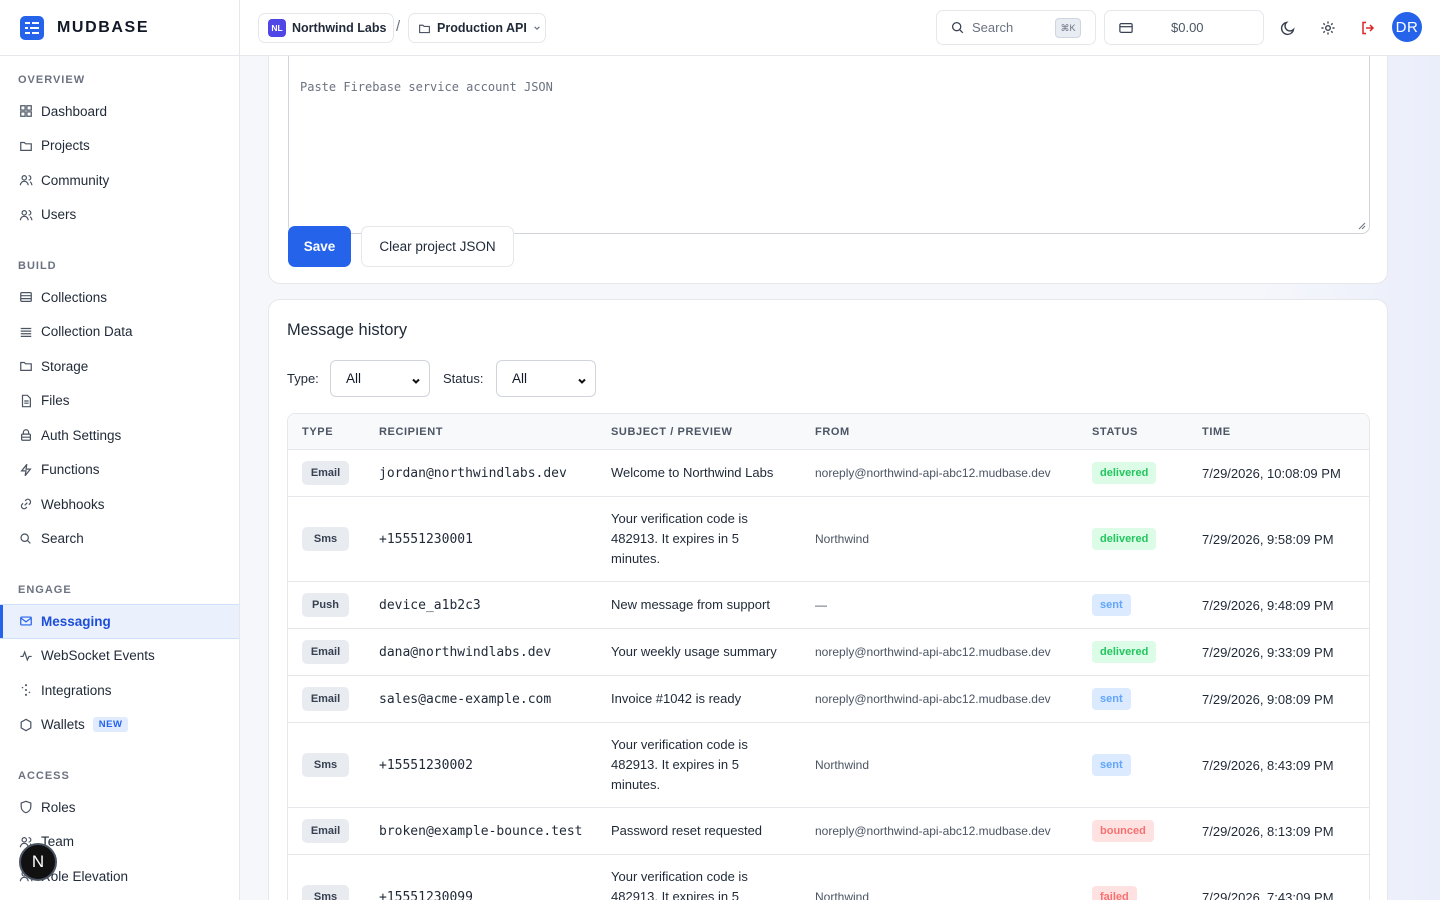  What do you see at coordinates (933, 473) in the screenshot?
I see `from-address: noreply@northwind-api-abc12.mudbase.dev` at bounding box center [933, 473].